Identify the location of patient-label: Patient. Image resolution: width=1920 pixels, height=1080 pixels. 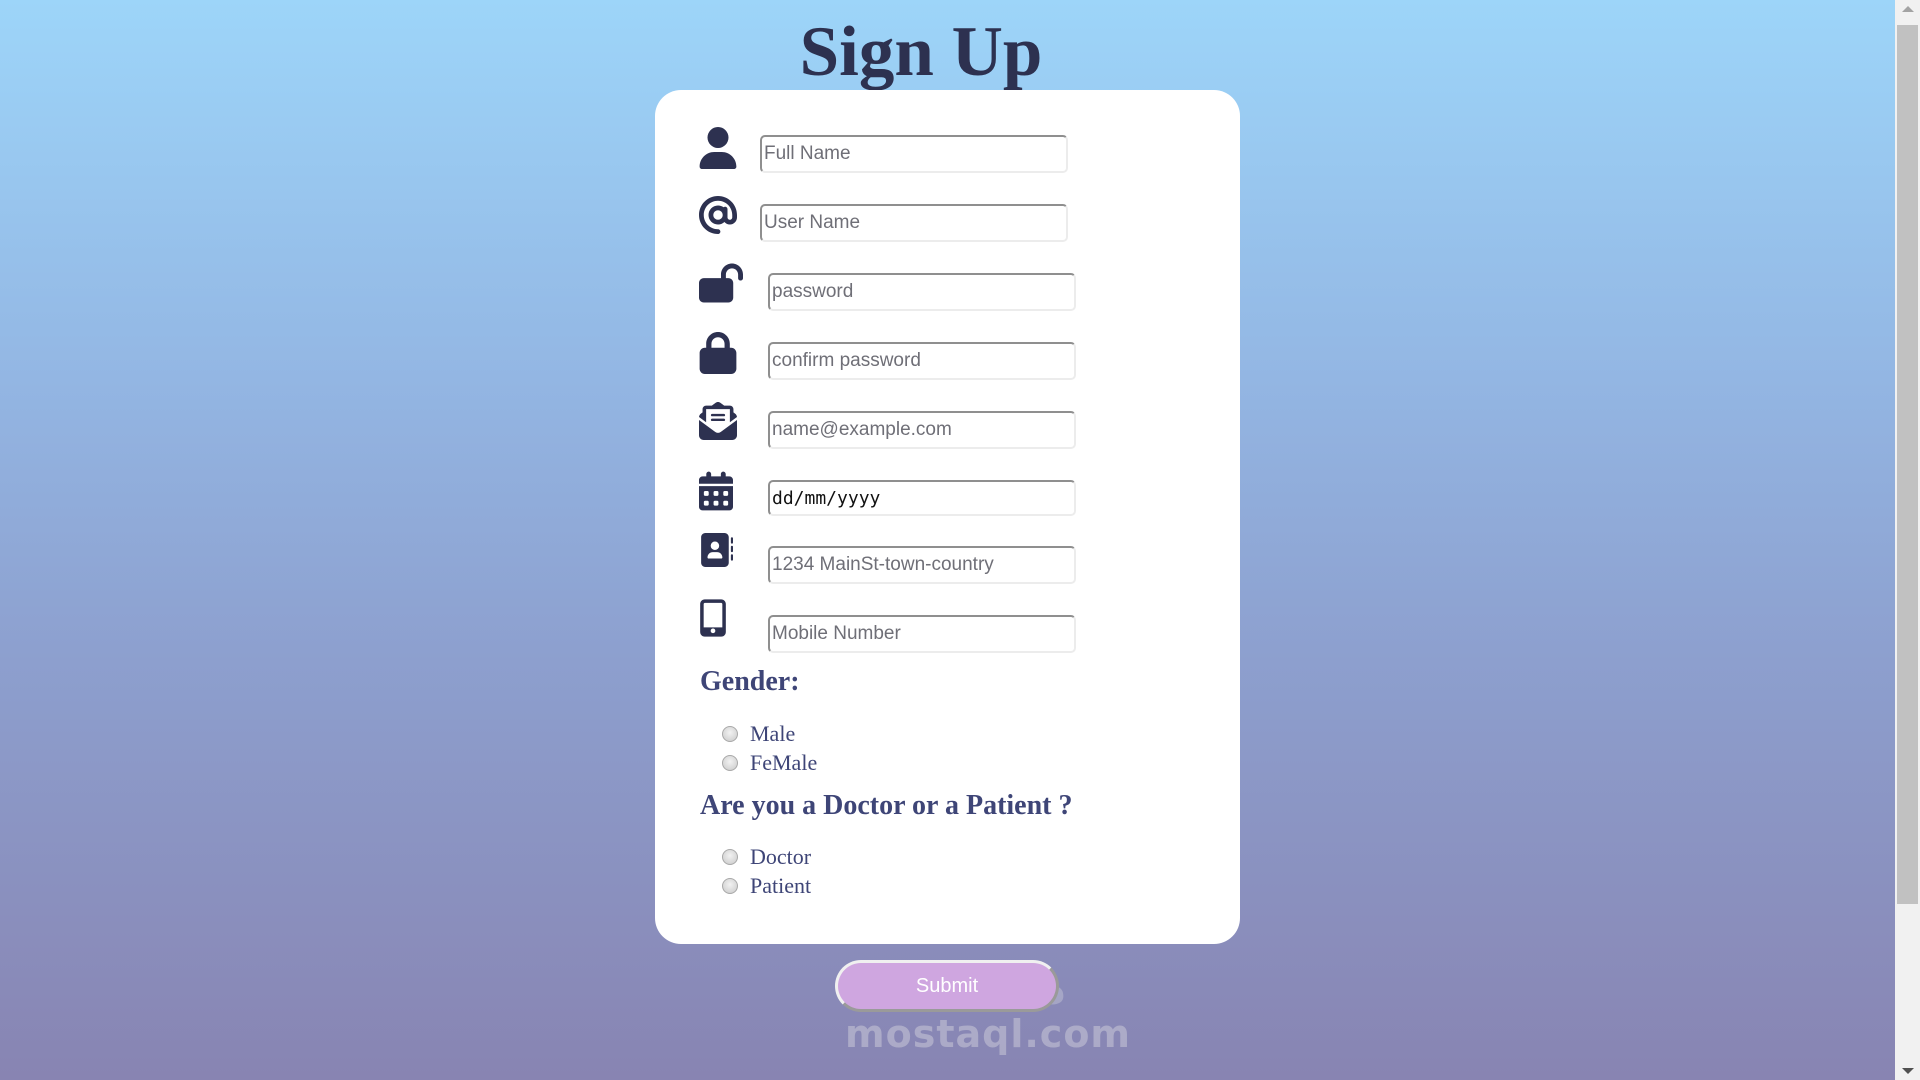
(781, 885).